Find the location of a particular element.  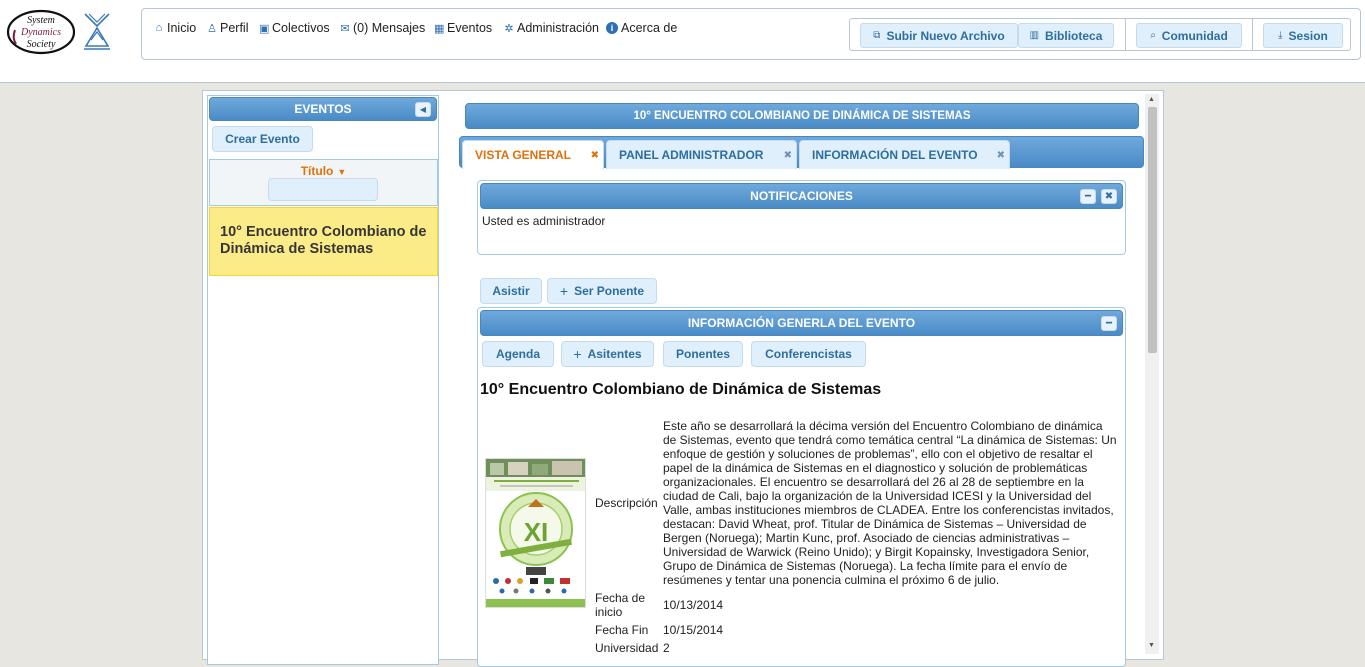

nav-eventos: ▦ Eventos is located at coordinates (463, 28).